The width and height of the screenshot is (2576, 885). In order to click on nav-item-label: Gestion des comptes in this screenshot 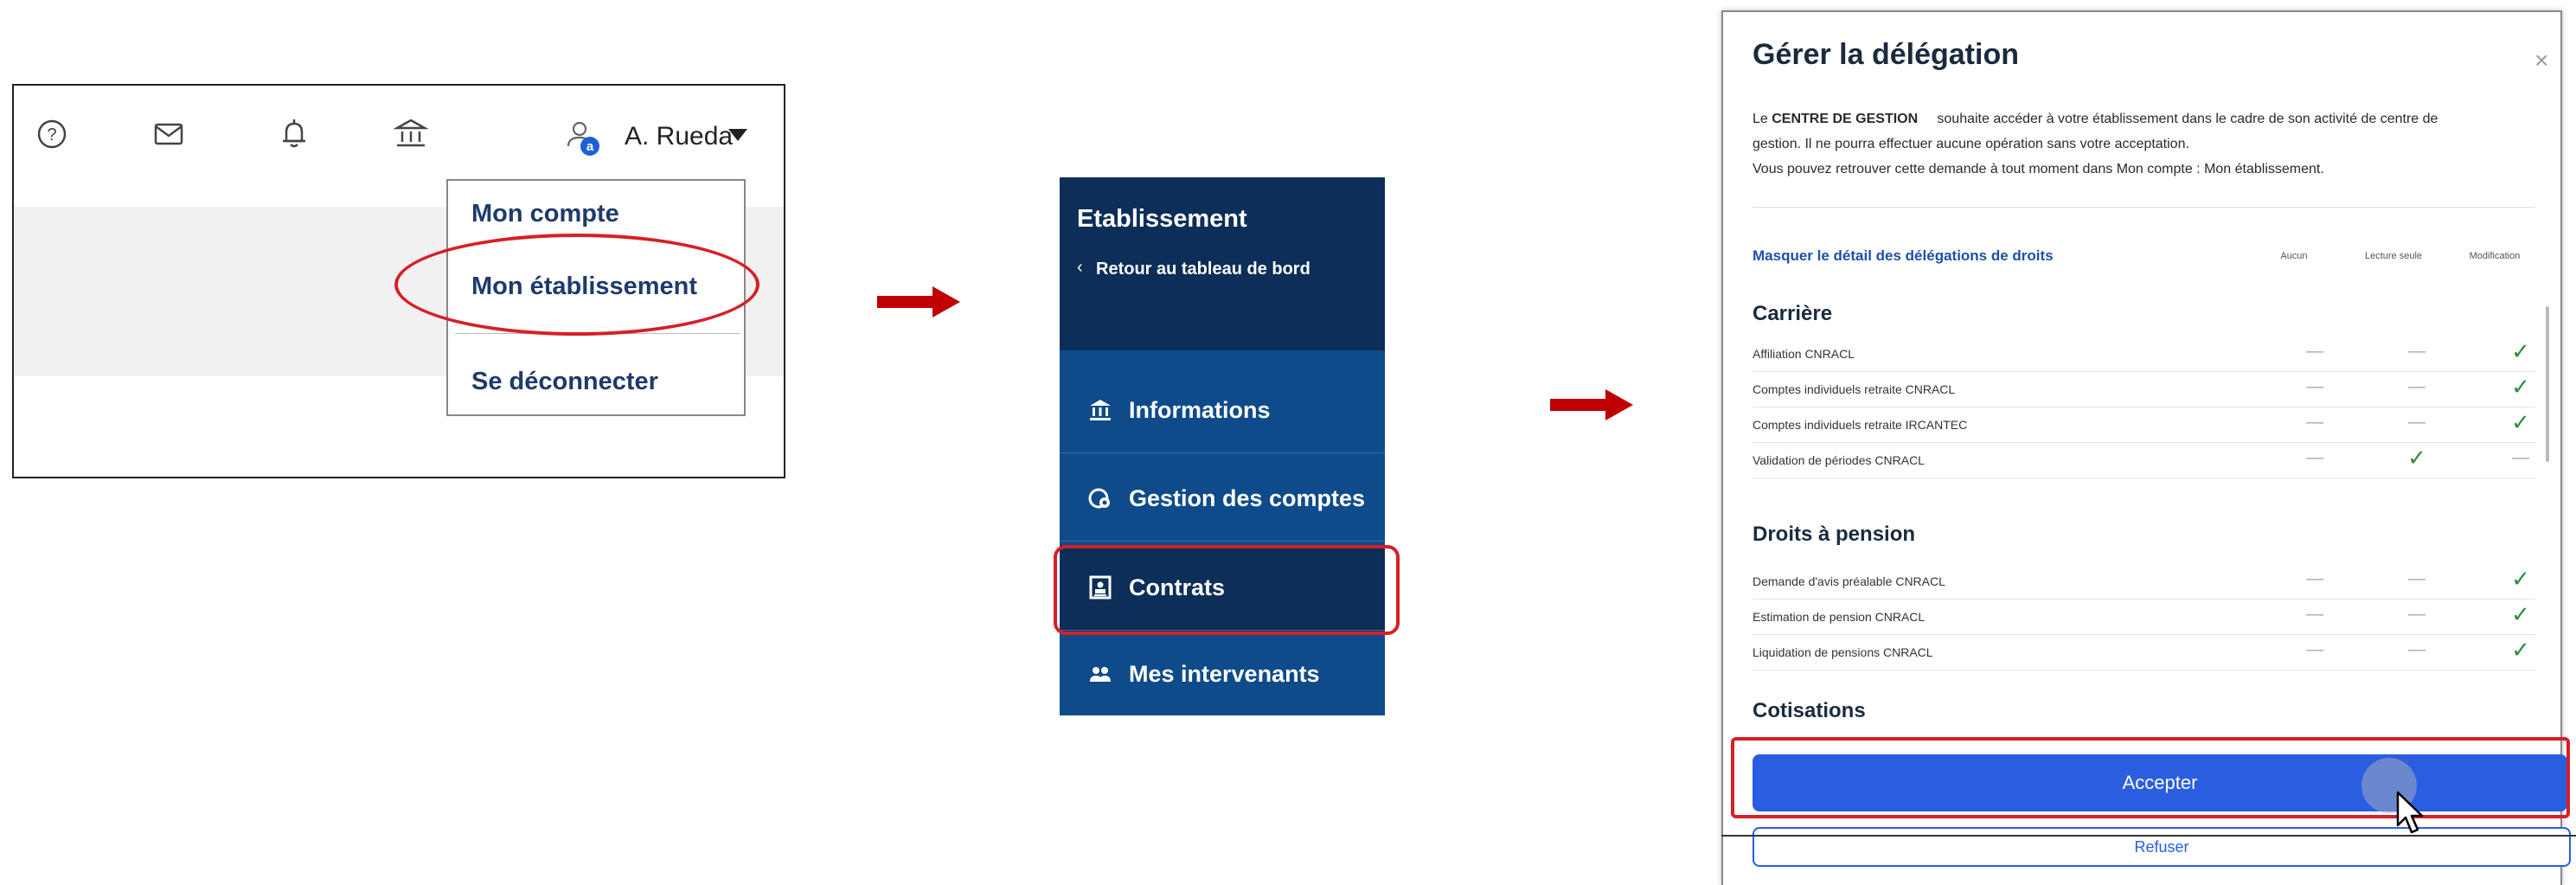, I will do `click(1247, 498)`.